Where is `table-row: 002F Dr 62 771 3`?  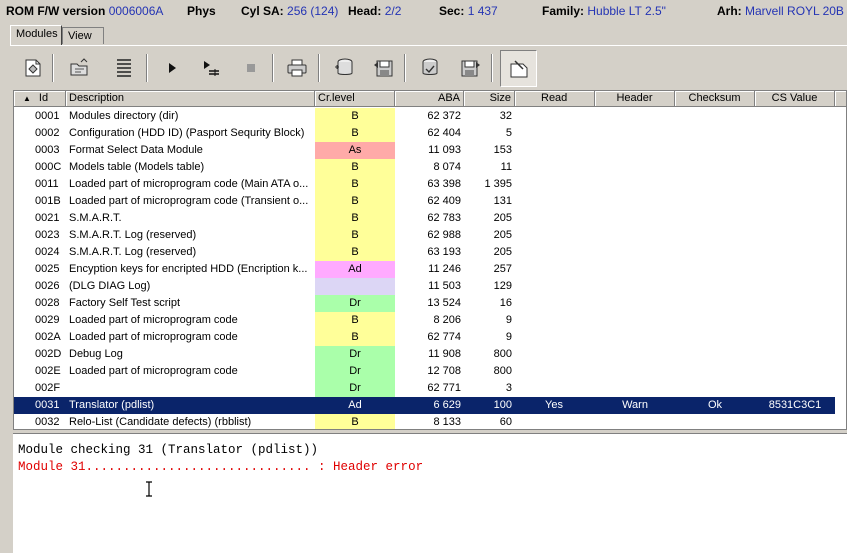
table-row: 002F Dr 62 771 3 is located at coordinates (430, 388).